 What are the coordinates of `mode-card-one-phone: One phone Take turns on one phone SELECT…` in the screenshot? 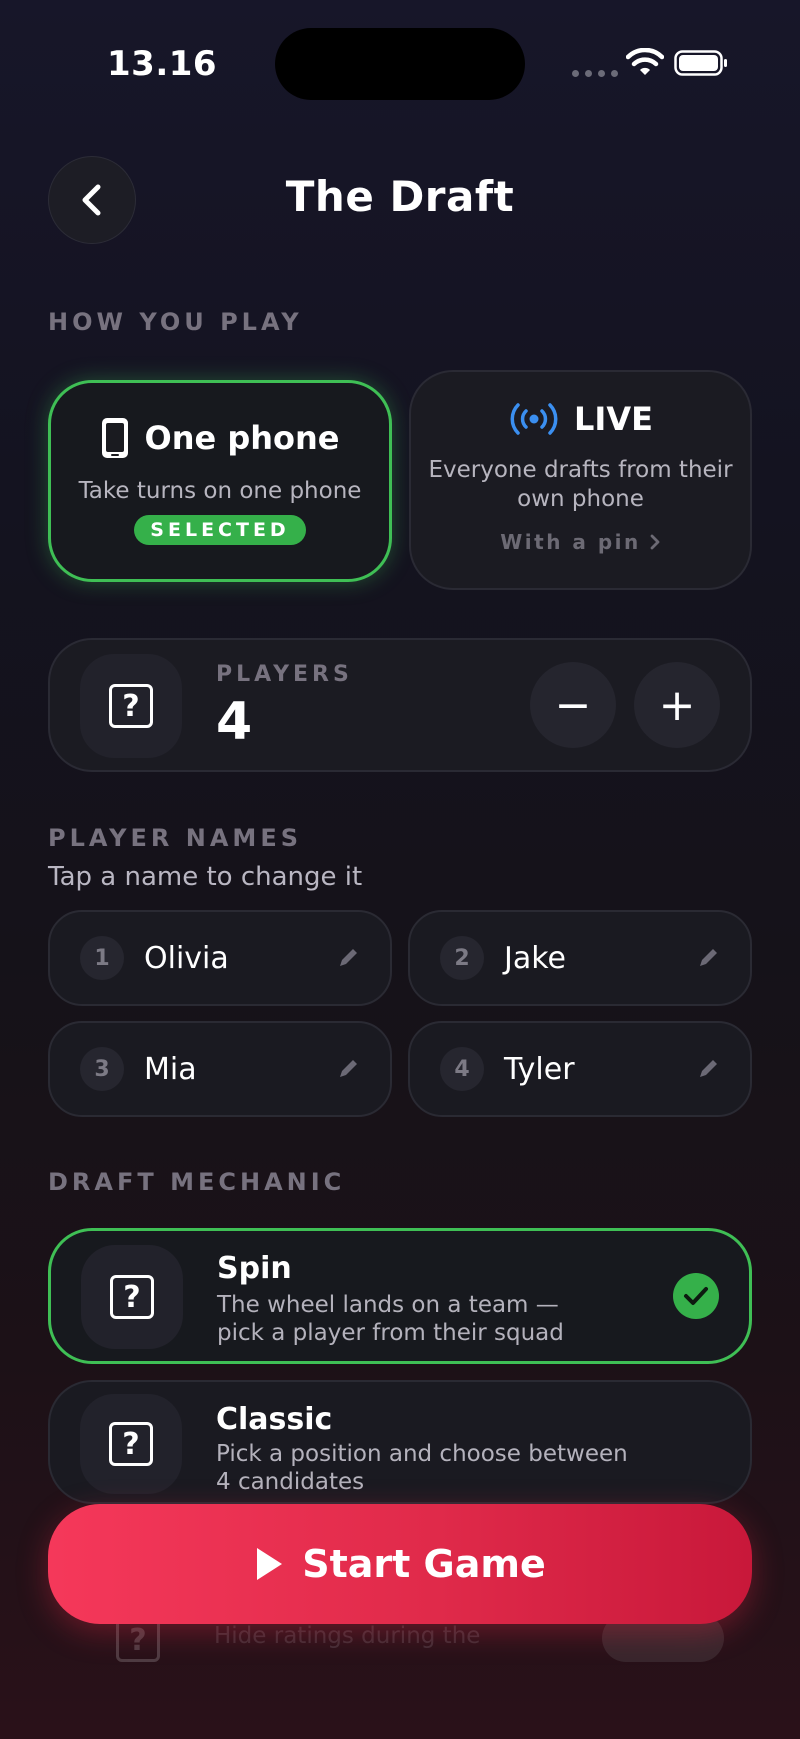 It's located at (220, 481).